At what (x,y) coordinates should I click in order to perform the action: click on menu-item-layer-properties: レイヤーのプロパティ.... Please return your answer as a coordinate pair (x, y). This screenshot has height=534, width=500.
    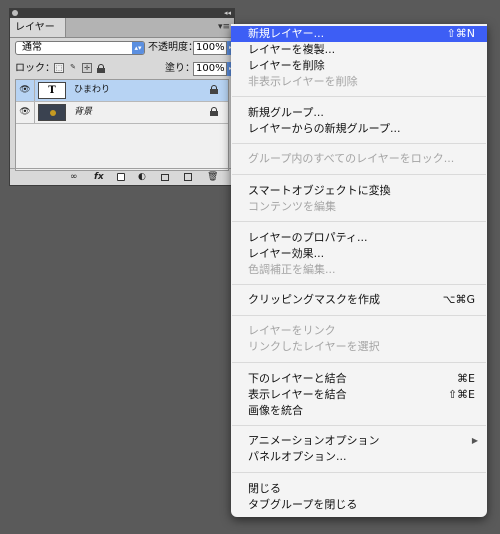
    Looking at the image, I should click on (359, 238).